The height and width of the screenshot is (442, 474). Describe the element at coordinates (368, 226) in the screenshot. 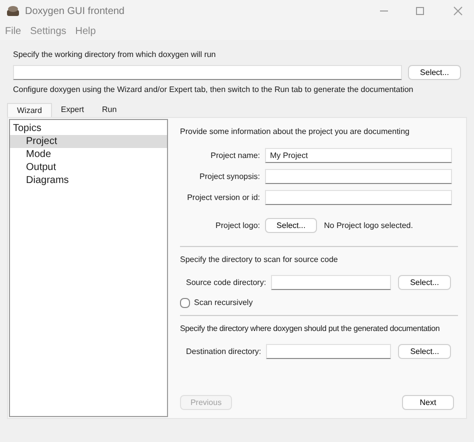

I see `logo-status-text: No Project logo selected.` at that location.